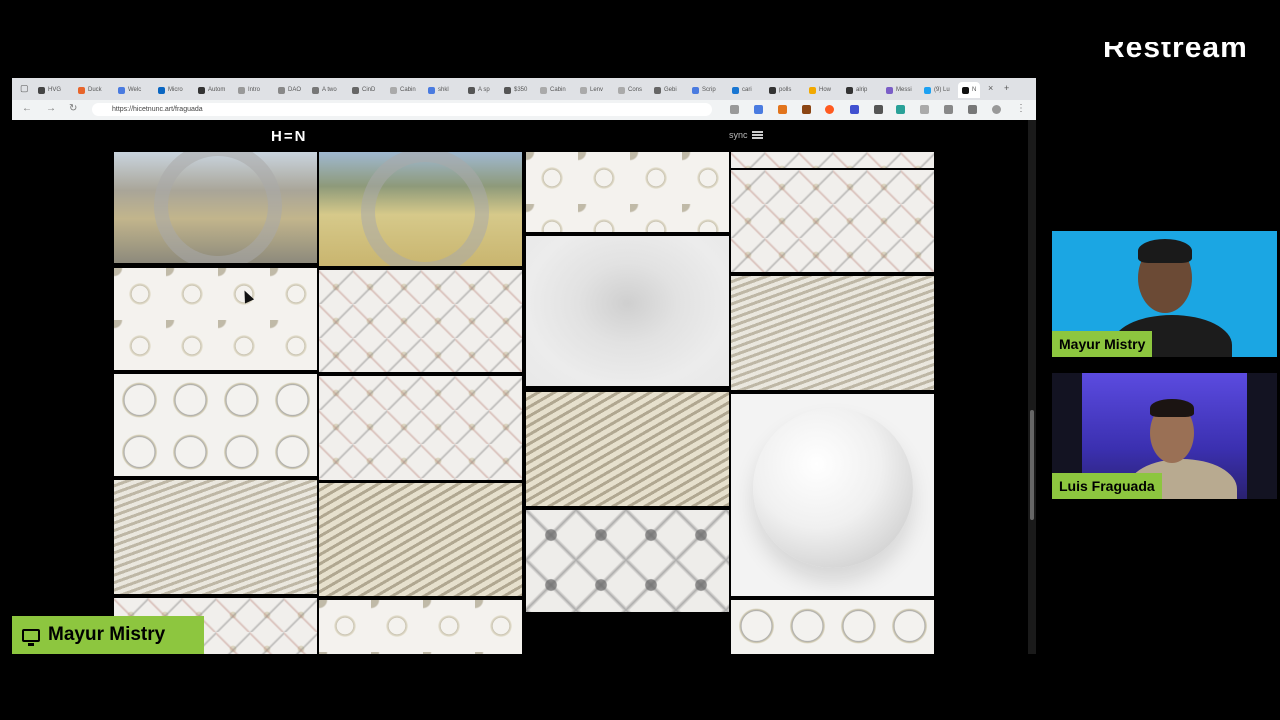 The image size is (1280, 720). Describe the element at coordinates (1021, 108) in the screenshot. I see `menu-dots-icon: ⋮` at that location.